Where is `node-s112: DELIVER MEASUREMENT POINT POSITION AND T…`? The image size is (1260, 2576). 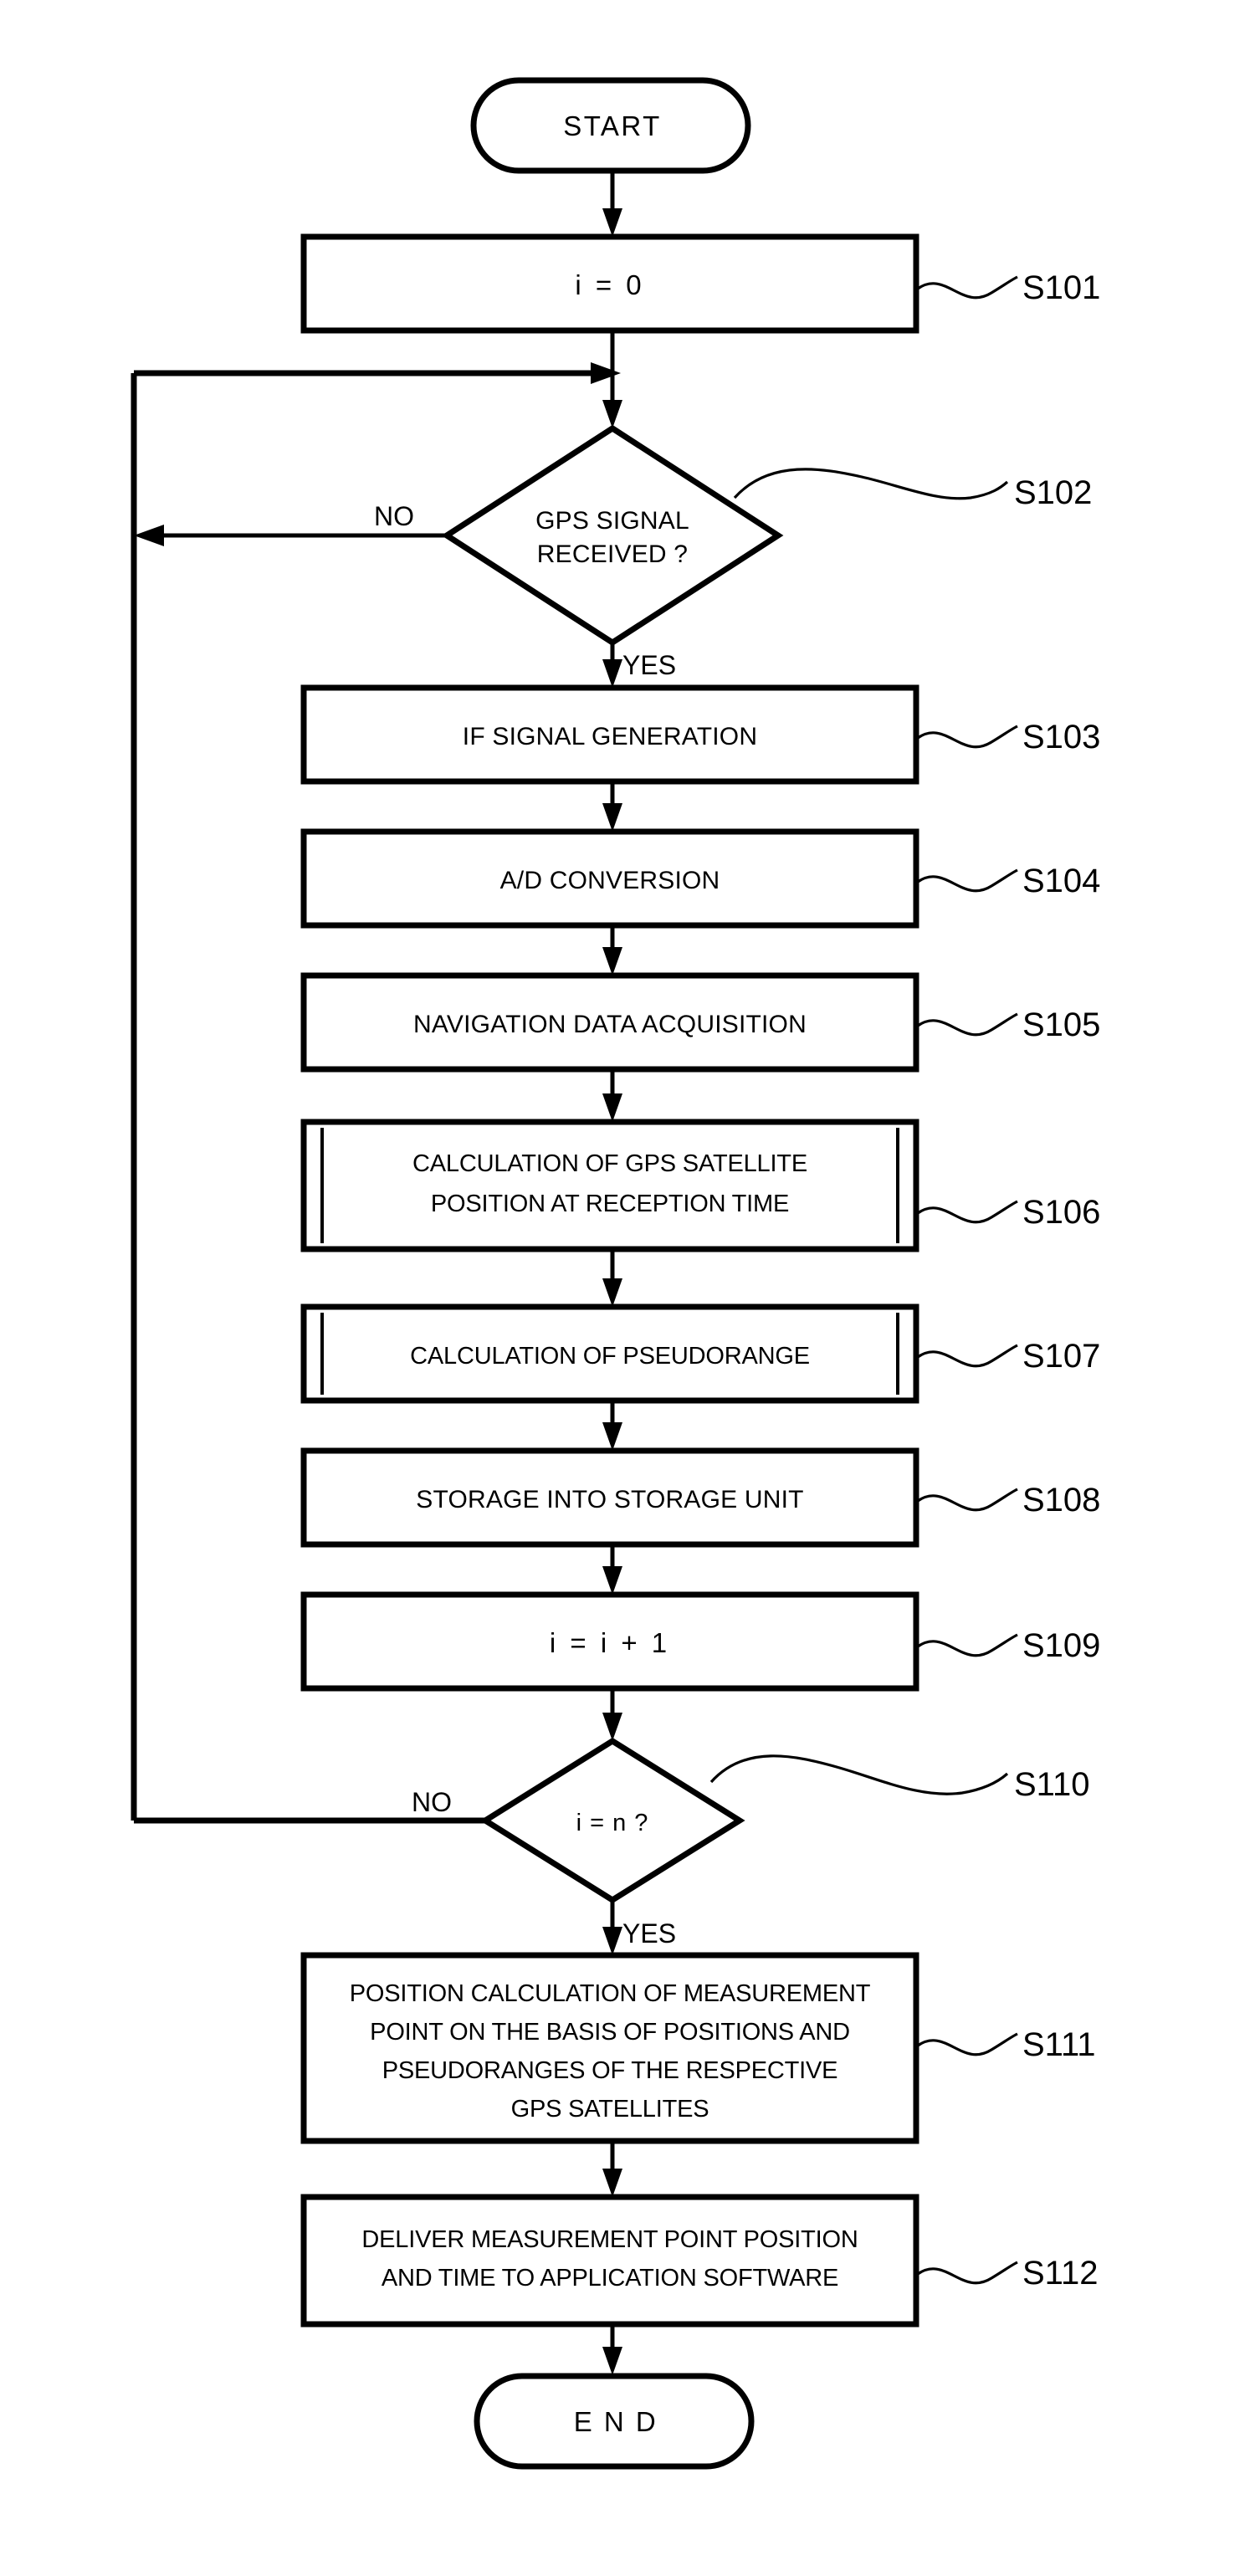
node-s112: DELIVER MEASUREMENT POINT POSITION AND T… is located at coordinates (609, 2261).